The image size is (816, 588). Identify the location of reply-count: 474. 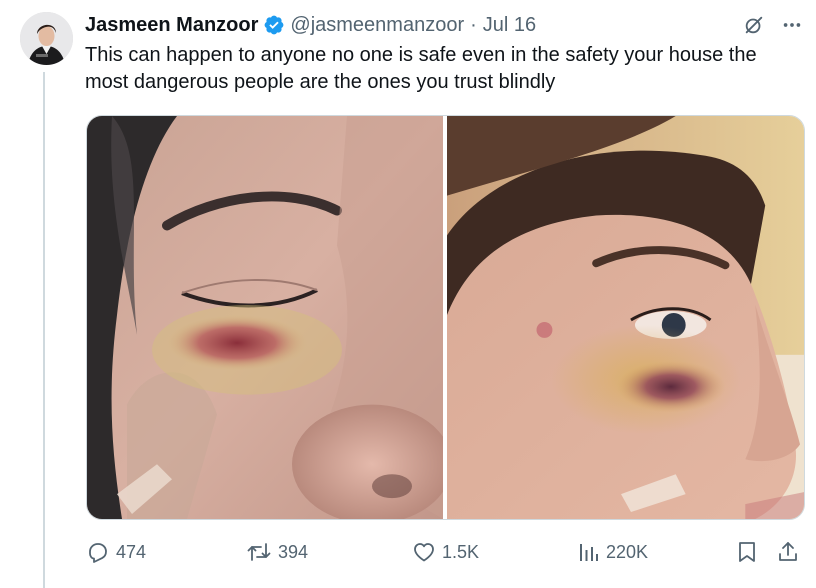
(131, 551).